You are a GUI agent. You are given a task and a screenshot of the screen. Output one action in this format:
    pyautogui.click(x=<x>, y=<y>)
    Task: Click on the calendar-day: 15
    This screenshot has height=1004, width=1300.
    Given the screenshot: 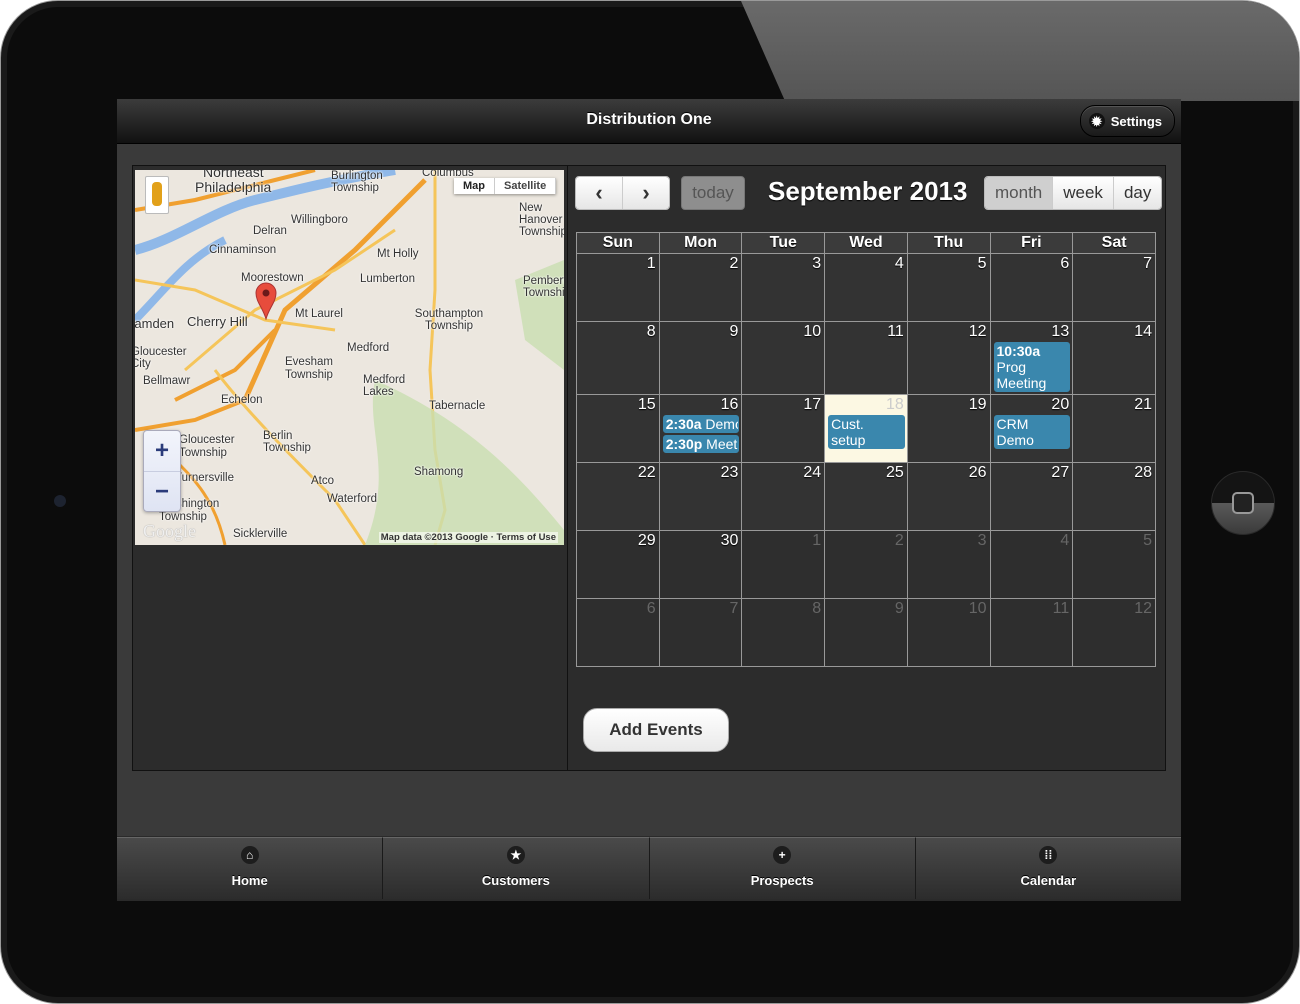 What is the action you would take?
    pyautogui.click(x=618, y=428)
    